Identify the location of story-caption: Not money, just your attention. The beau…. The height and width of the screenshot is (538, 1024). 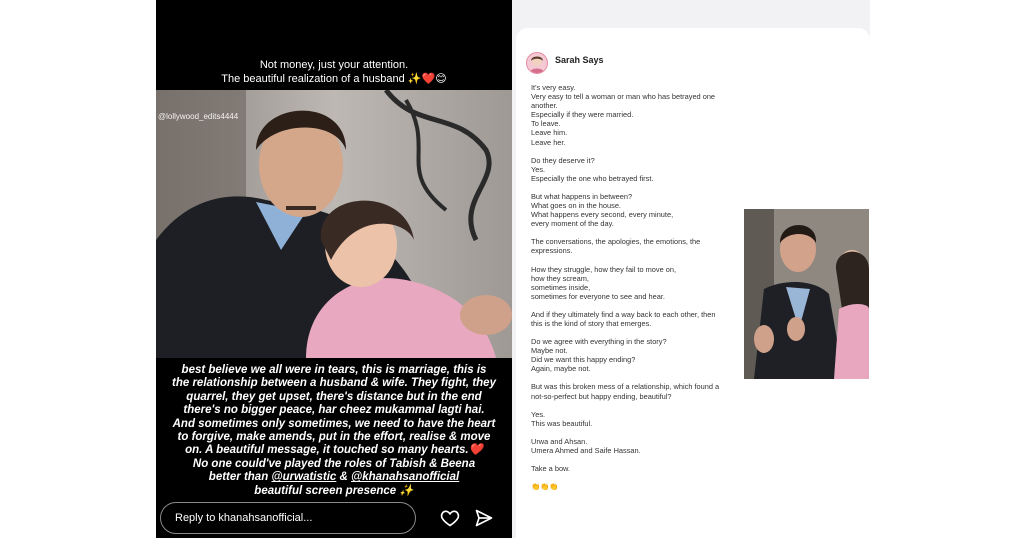
(334, 72).